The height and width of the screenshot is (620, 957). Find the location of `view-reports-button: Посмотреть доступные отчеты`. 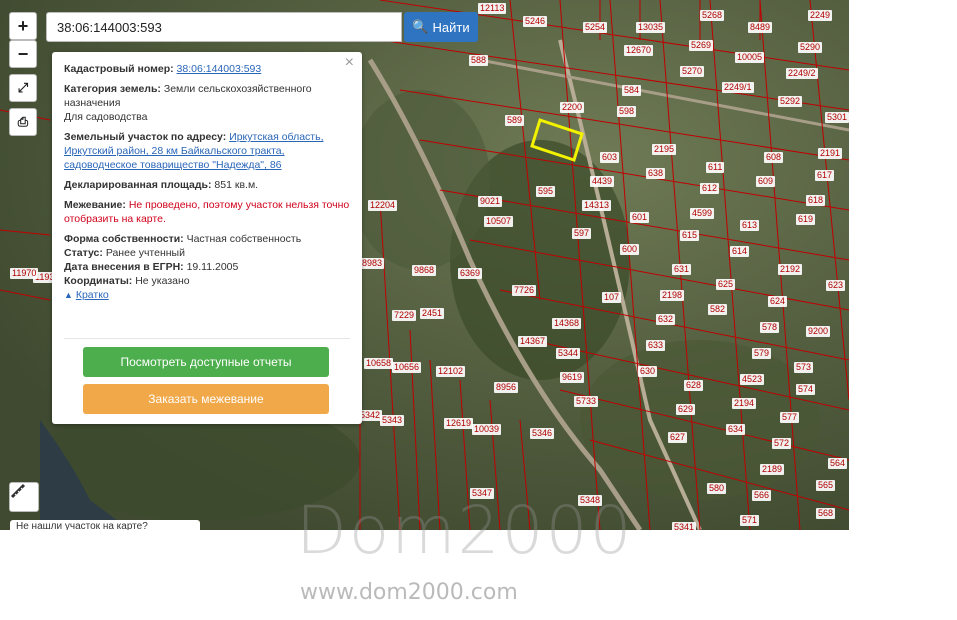

view-reports-button: Посмотреть доступные отчеты is located at coordinates (206, 362).